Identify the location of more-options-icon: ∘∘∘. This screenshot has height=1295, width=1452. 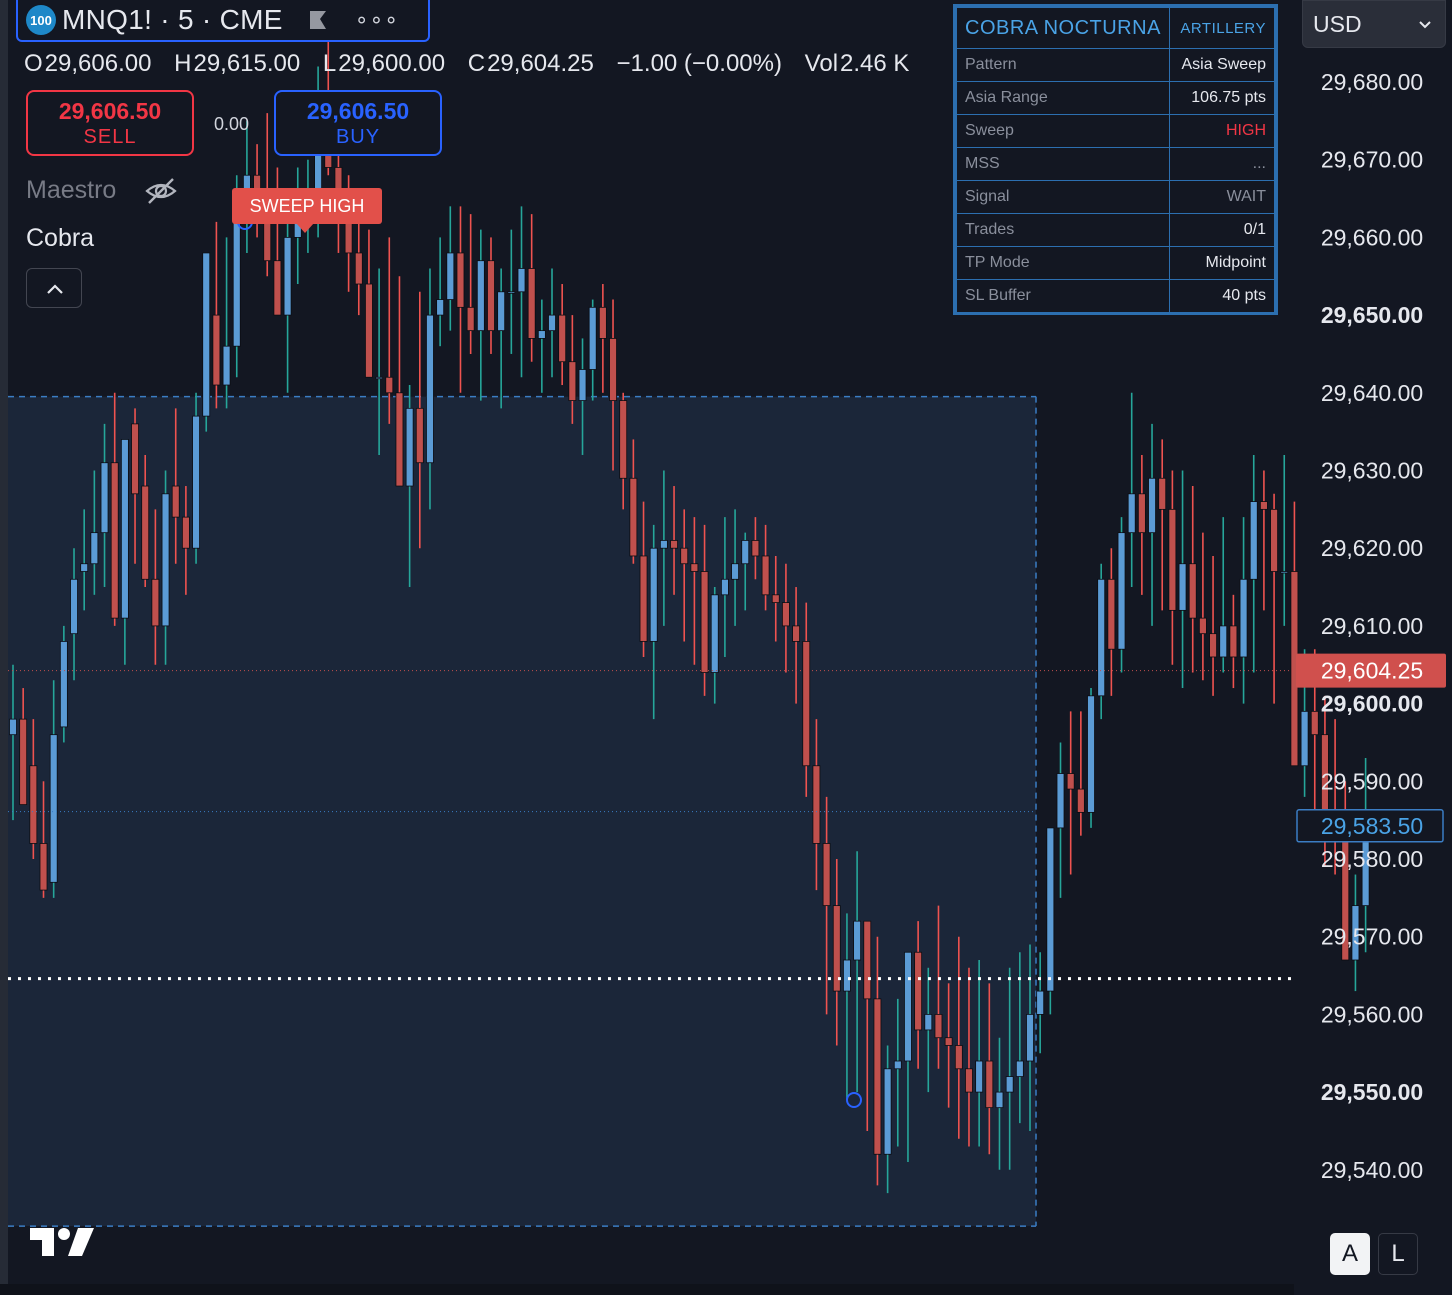
(377, 20).